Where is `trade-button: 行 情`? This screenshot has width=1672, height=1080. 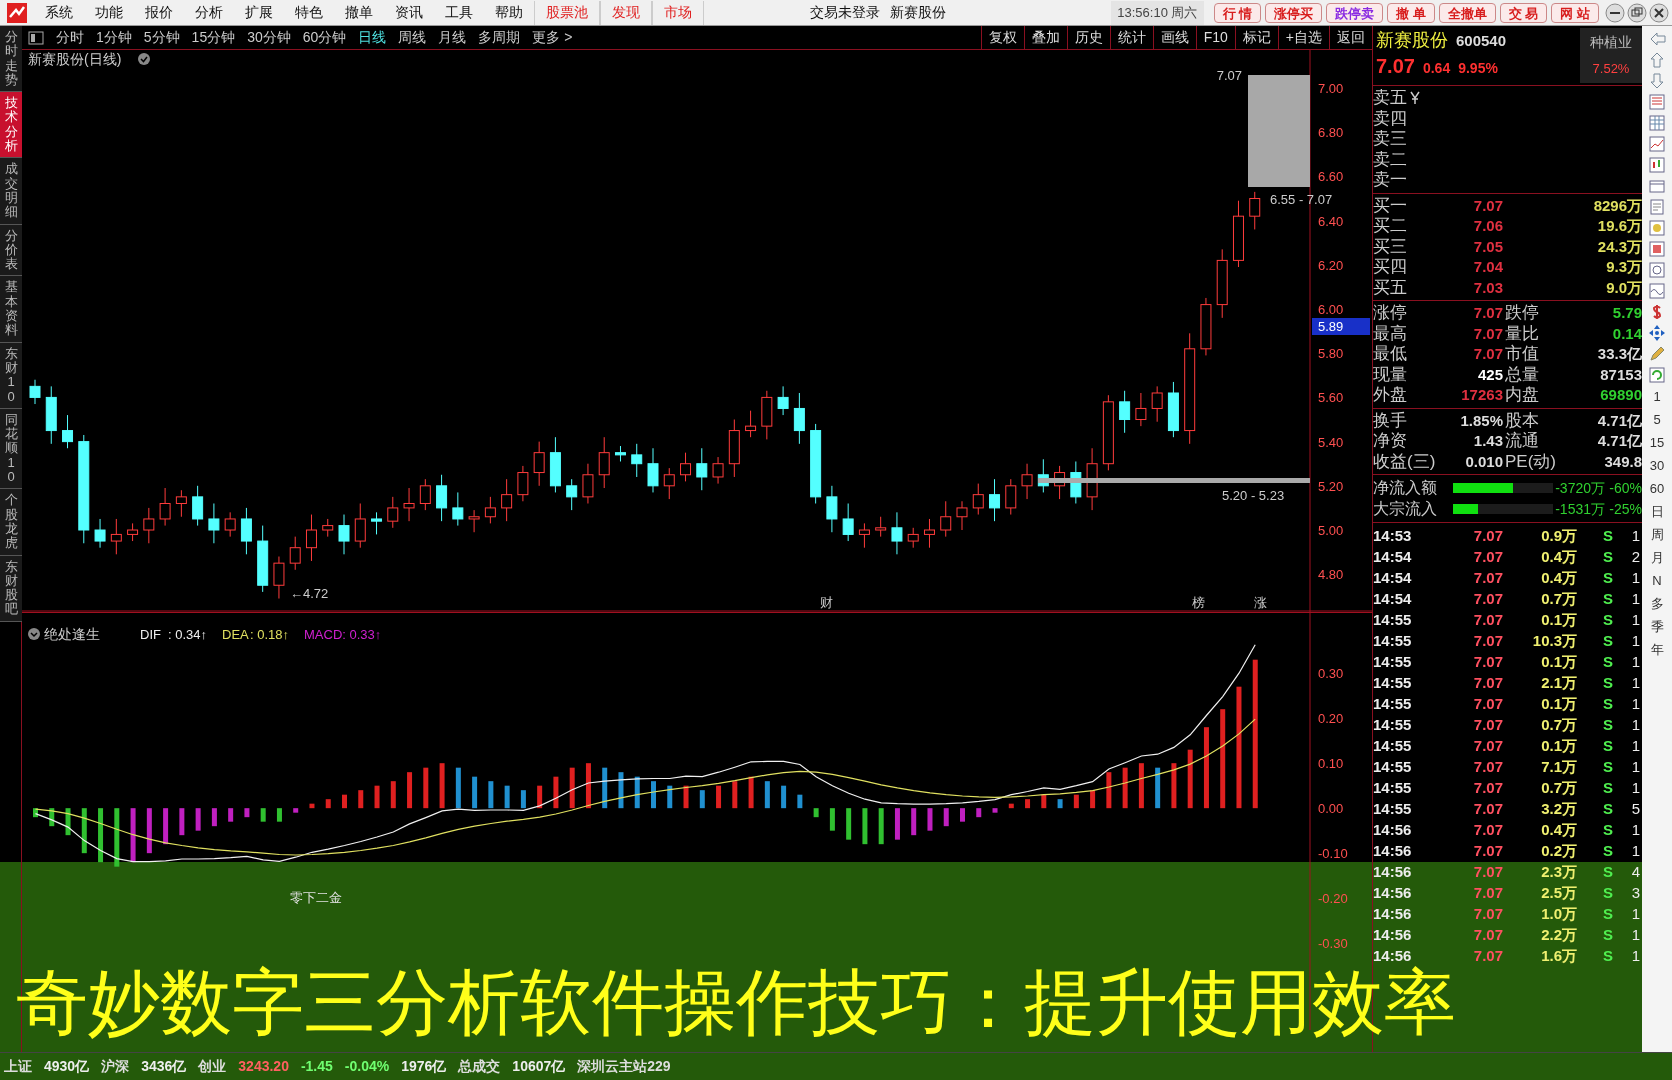
trade-button: 行 情 is located at coordinates (1237, 12).